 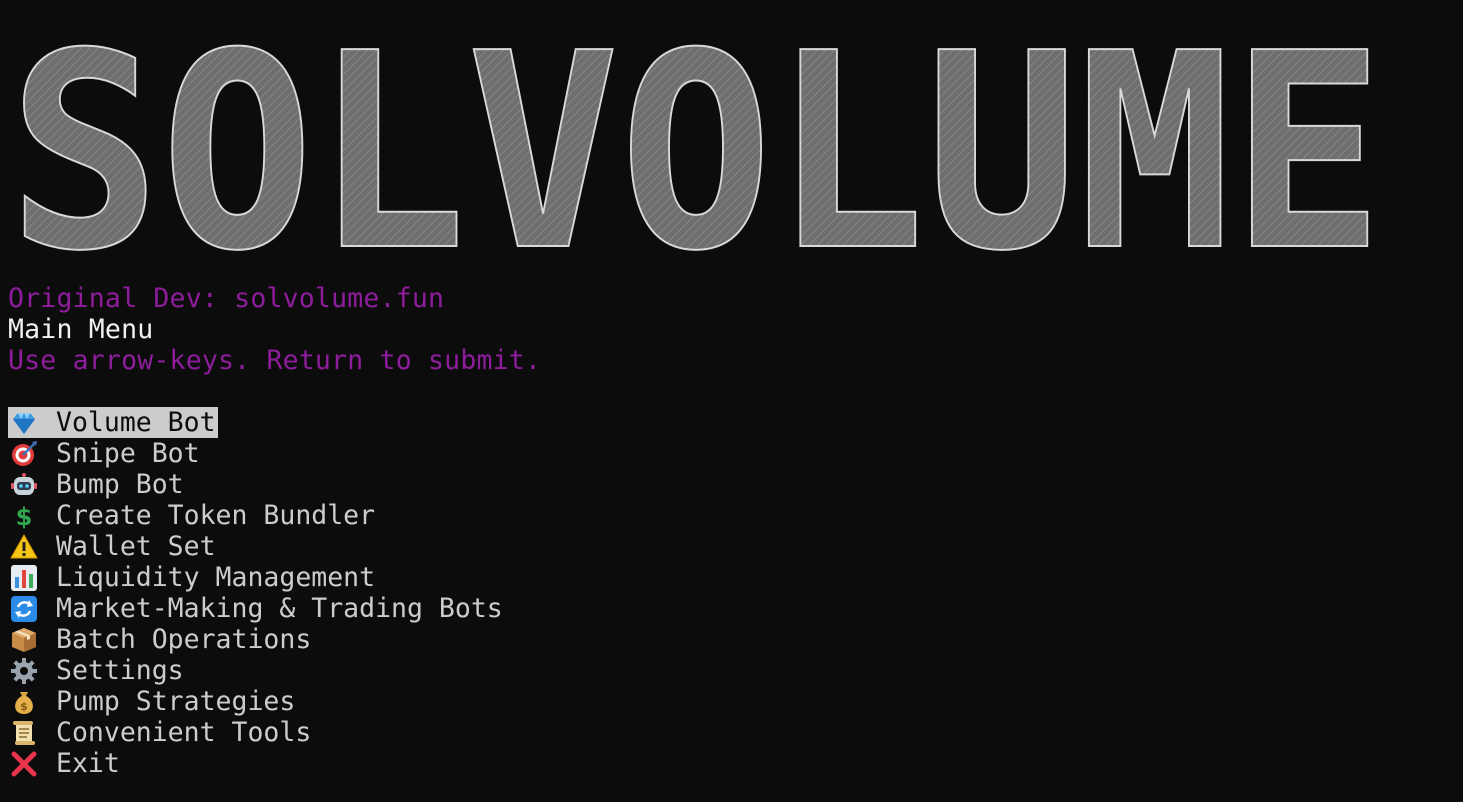 What do you see at coordinates (128, 453) in the screenshot?
I see `menu-item-label: Snipe Bot` at bounding box center [128, 453].